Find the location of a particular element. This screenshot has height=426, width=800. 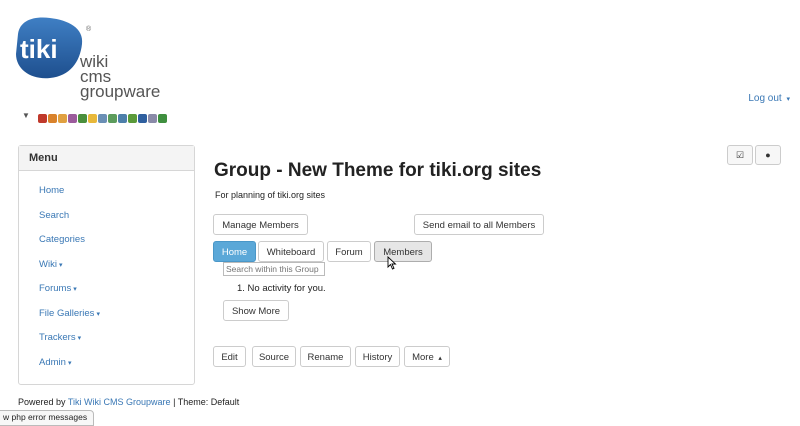

footer-theme: | Theme: Default is located at coordinates (205, 402).